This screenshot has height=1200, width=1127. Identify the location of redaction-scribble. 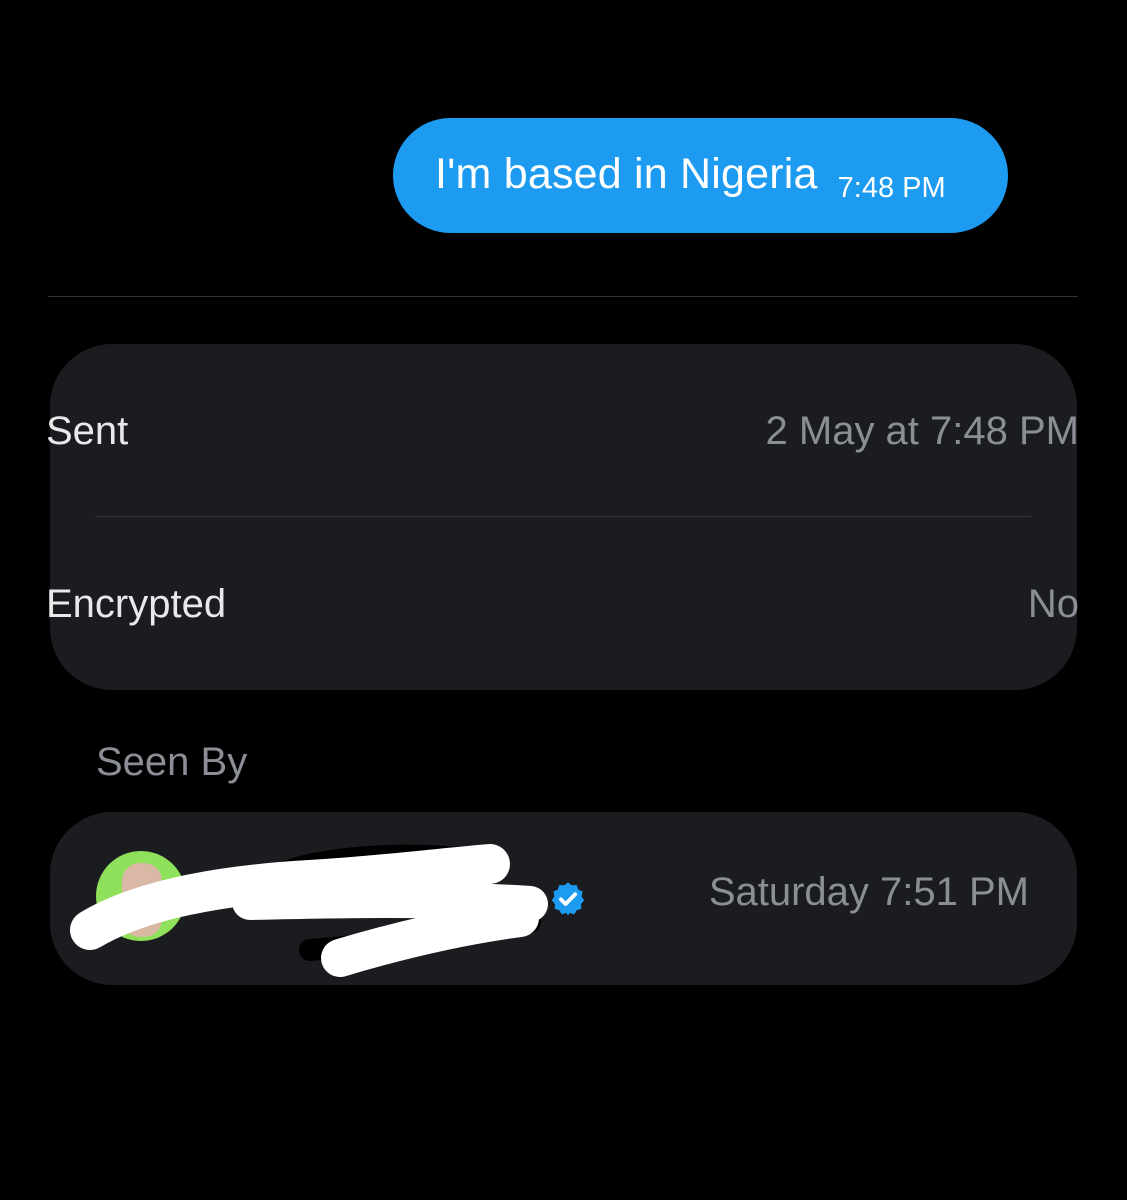
(309, 910).